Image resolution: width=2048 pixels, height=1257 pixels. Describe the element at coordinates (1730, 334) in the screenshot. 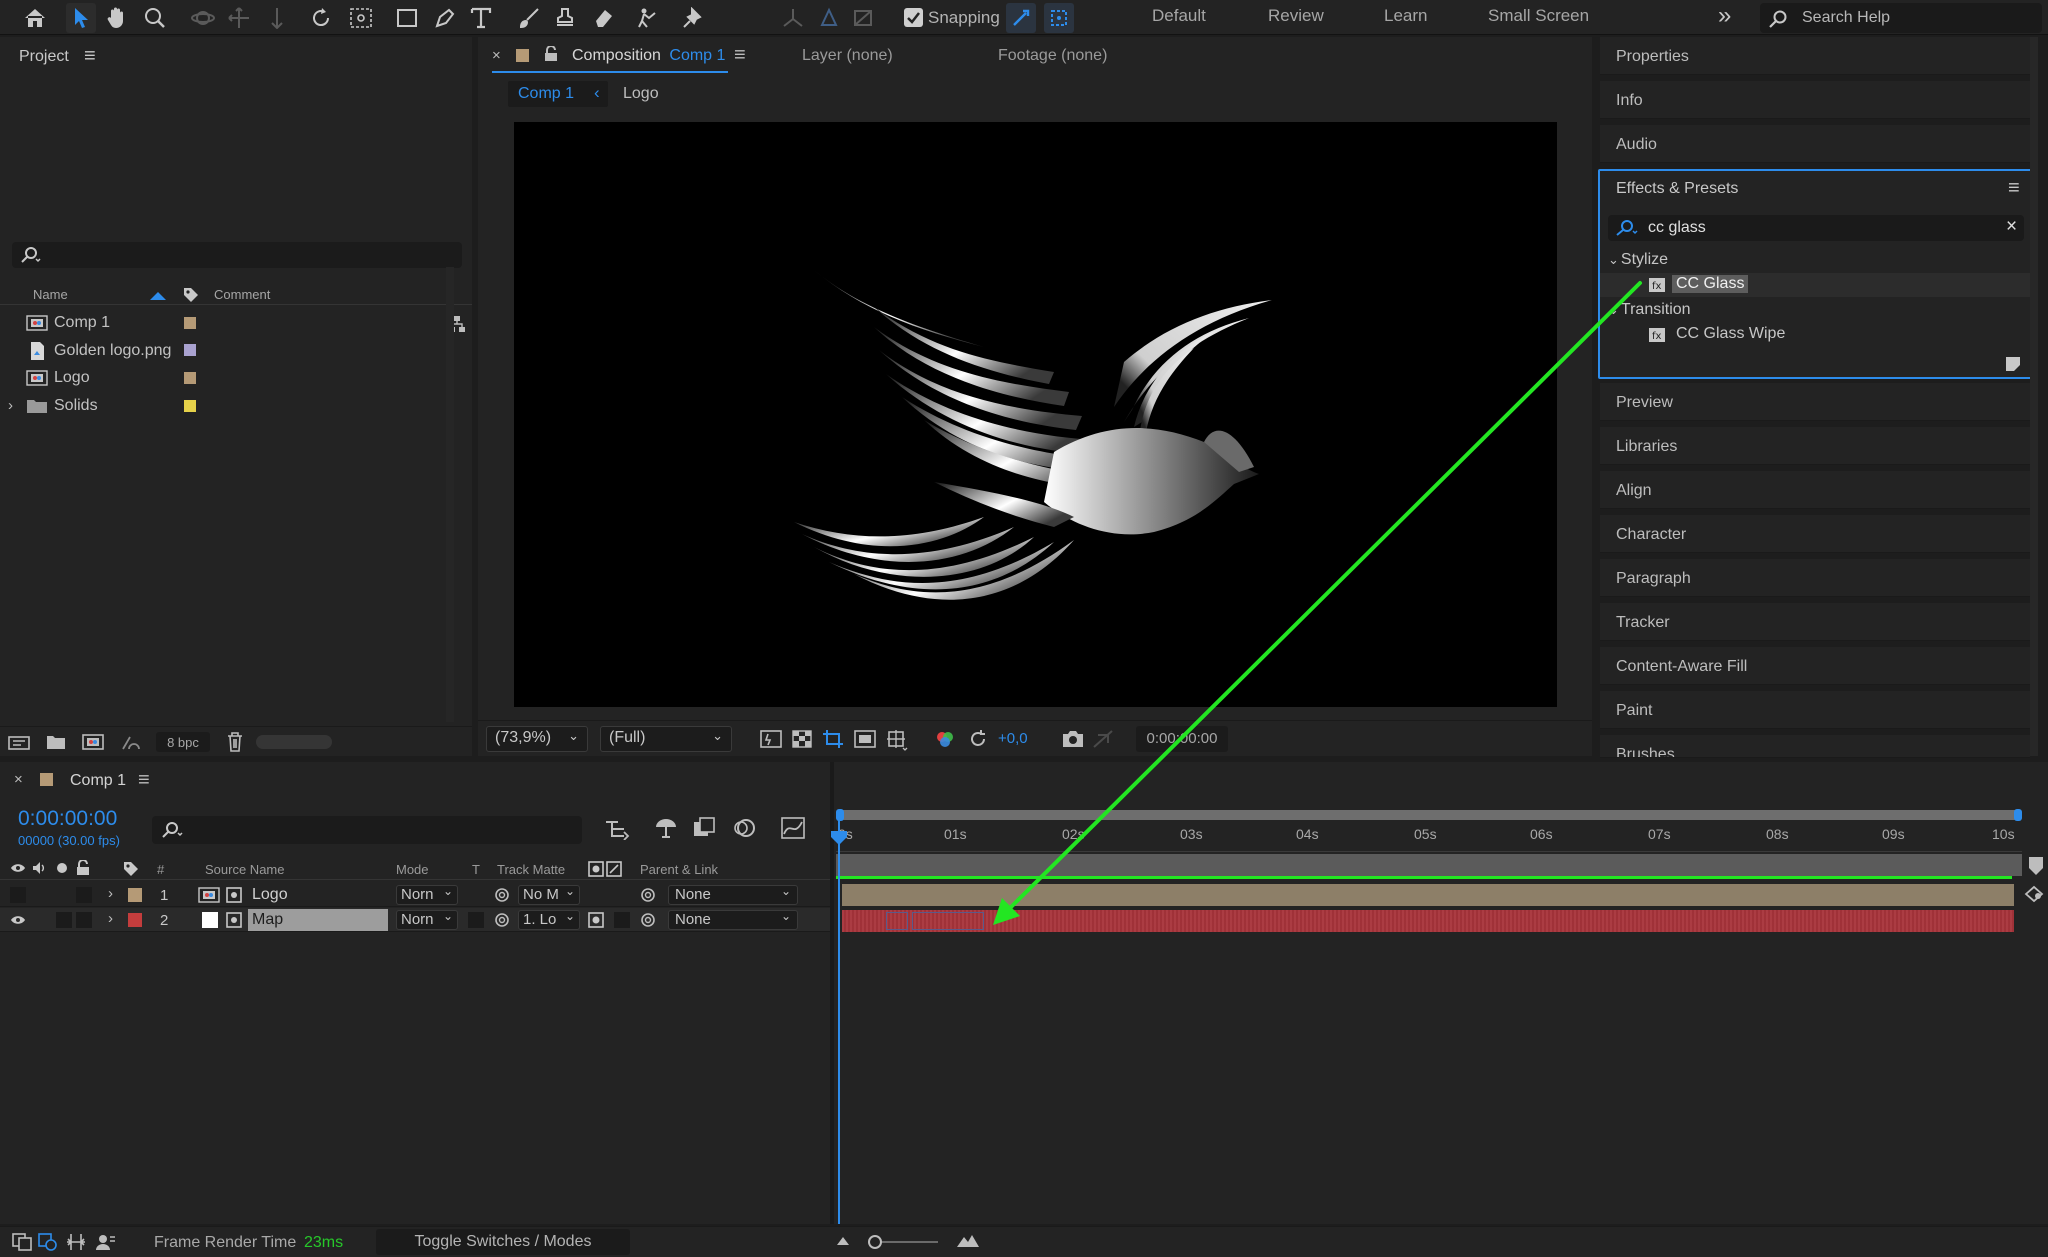

I see `effect-cc-glass-wipe: CC Glass Wipe` at that location.